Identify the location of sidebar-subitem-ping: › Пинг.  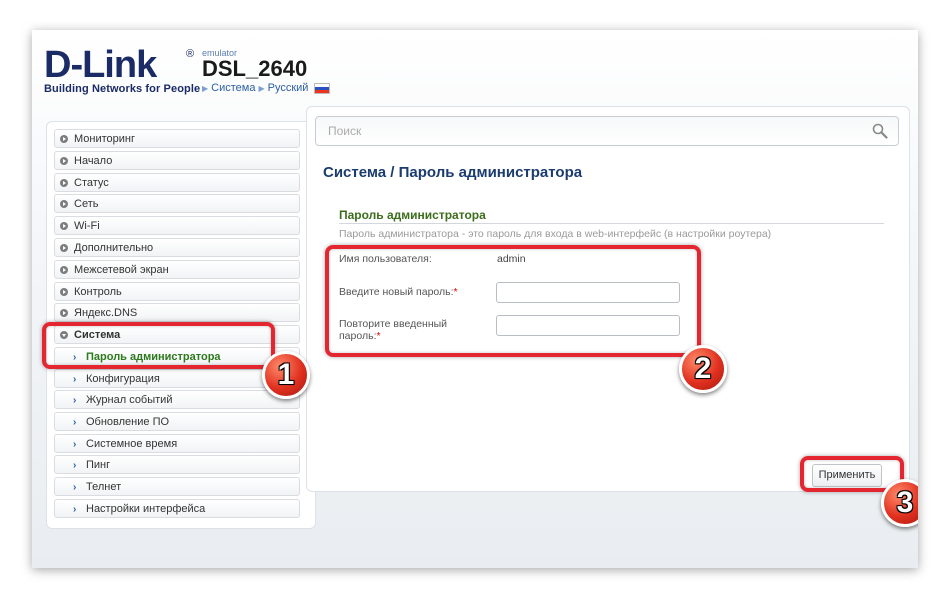
(177, 464).